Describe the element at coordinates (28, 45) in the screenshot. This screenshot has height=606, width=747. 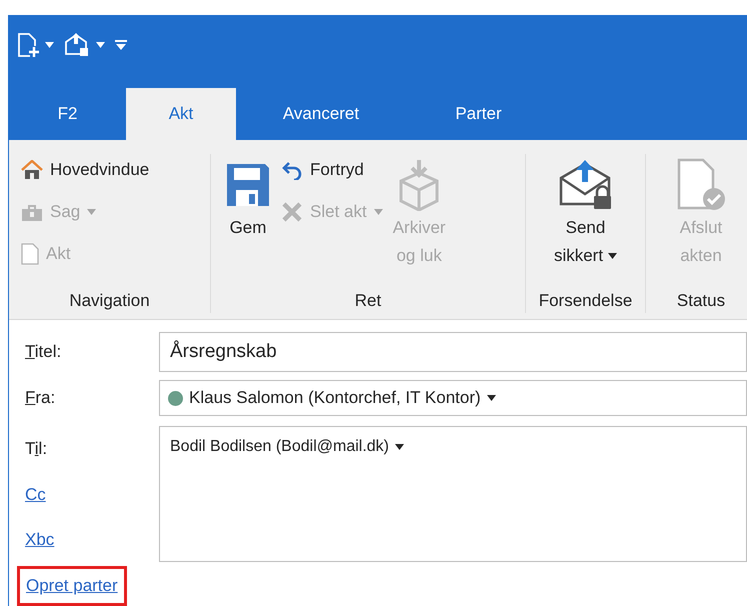
I see `new-document-icon` at that location.